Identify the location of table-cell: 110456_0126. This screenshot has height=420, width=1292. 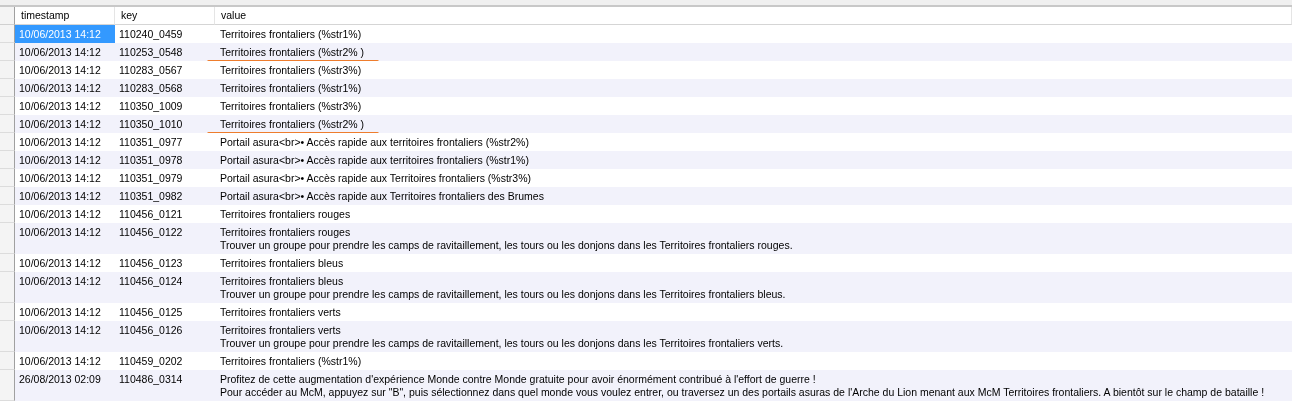
(165, 336).